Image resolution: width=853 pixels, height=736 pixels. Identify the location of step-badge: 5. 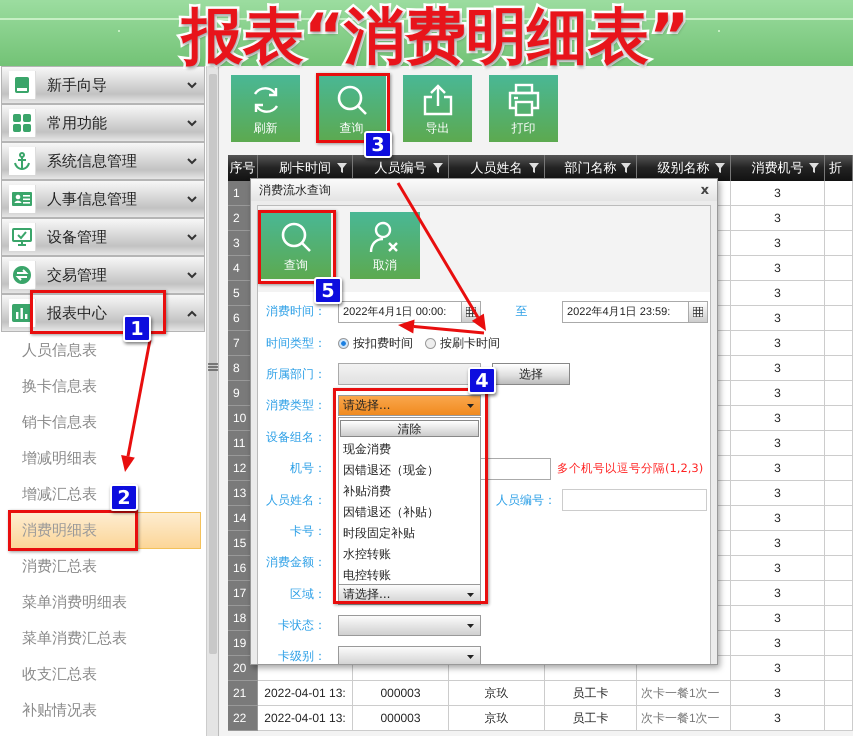
(328, 290).